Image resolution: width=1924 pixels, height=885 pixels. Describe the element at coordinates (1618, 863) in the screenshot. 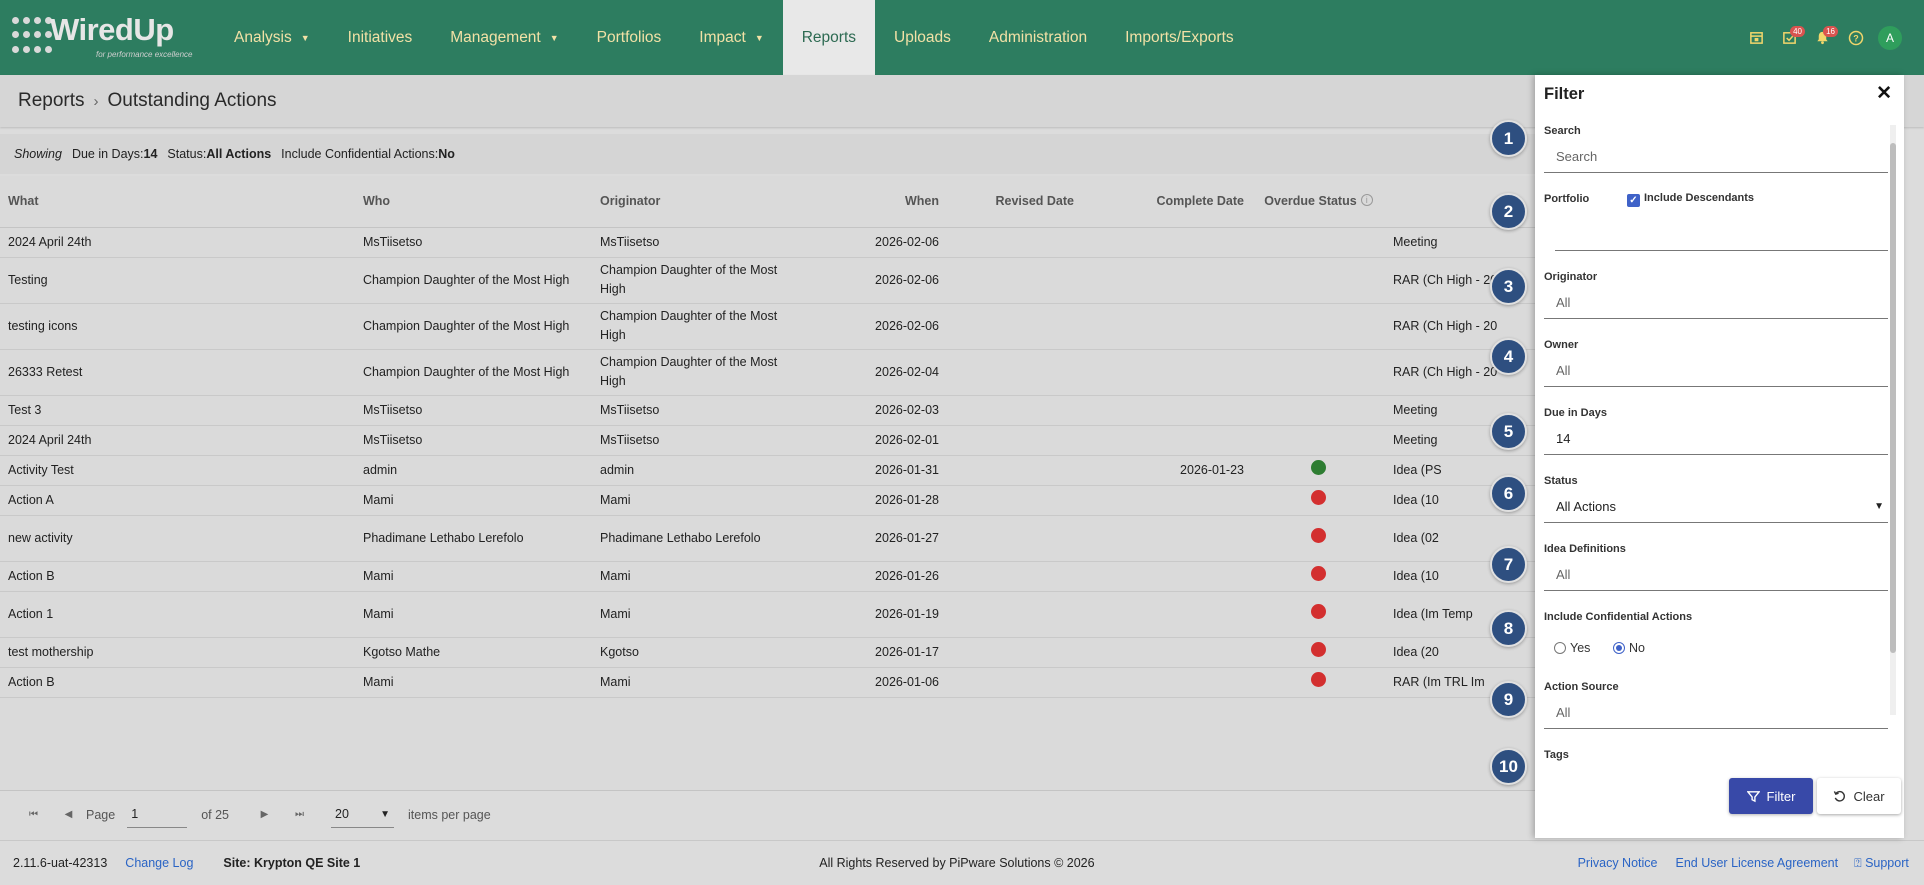

I see `privacy-link: Privacy Notice` at that location.